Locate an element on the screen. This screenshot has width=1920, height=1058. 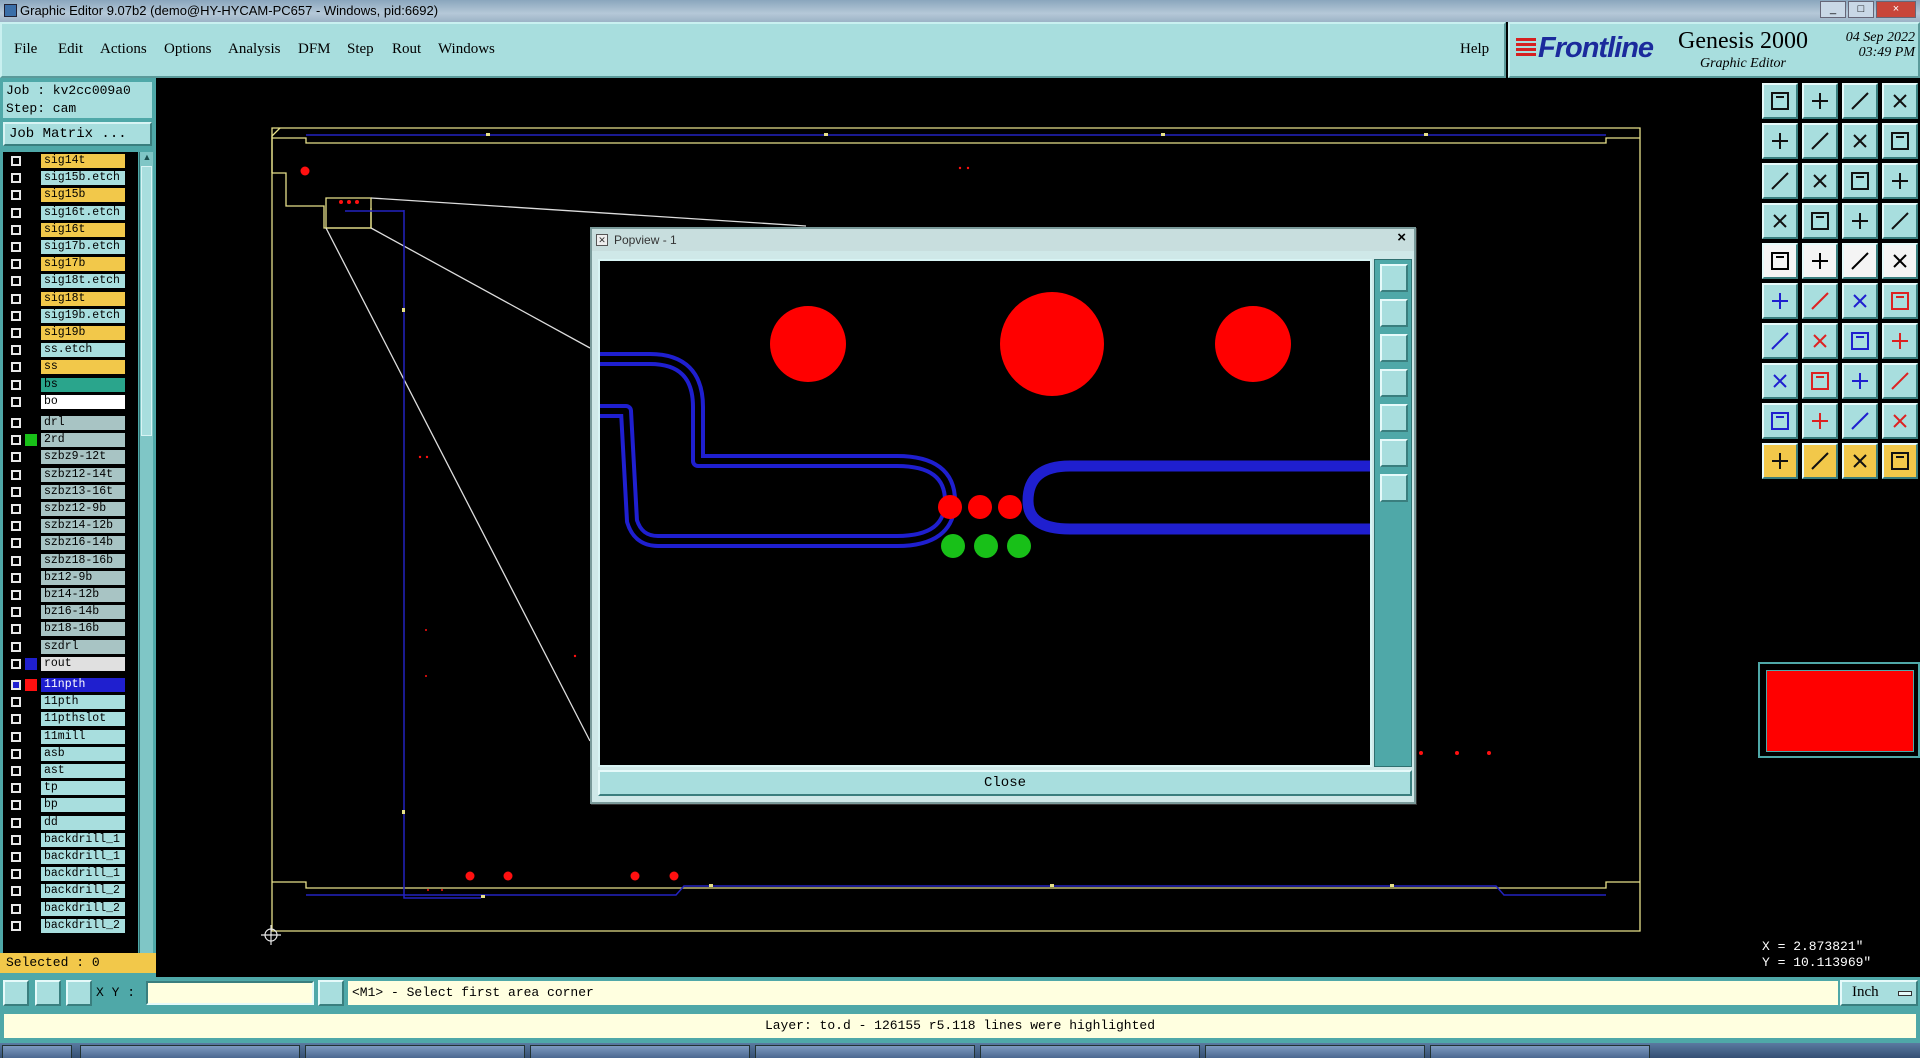
layer-row: sig18t is located at coordinates (70, 298).